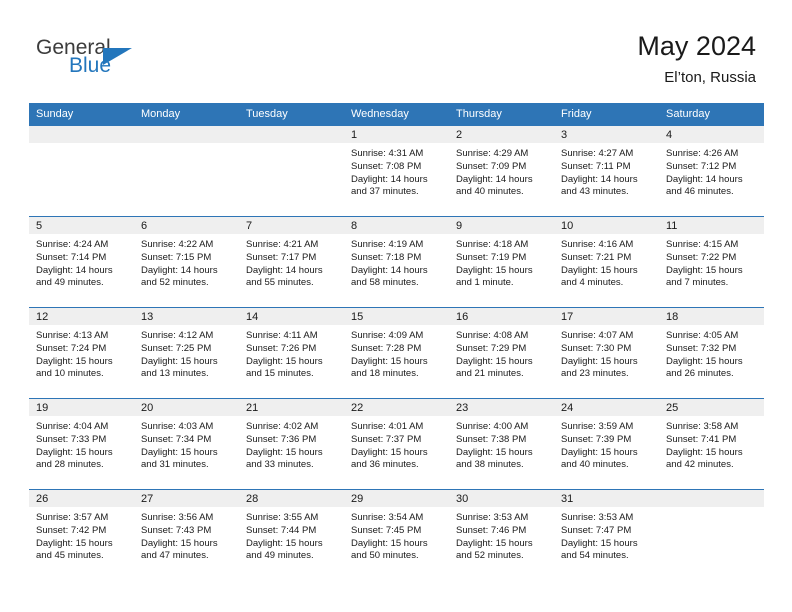 Image resolution: width=792 pixels, height=612 pixels. What do you see at coordinates (291, 498) in the screenshot?
I see `day-number: 28` at bounding box center [291, 498].